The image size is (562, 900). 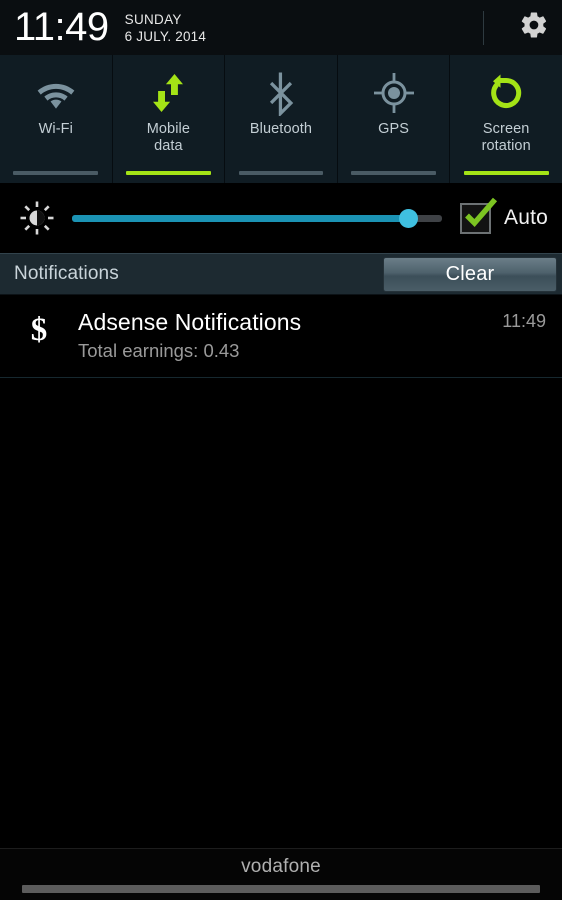 I want to click on header-divider, so click(x=483, y=27).